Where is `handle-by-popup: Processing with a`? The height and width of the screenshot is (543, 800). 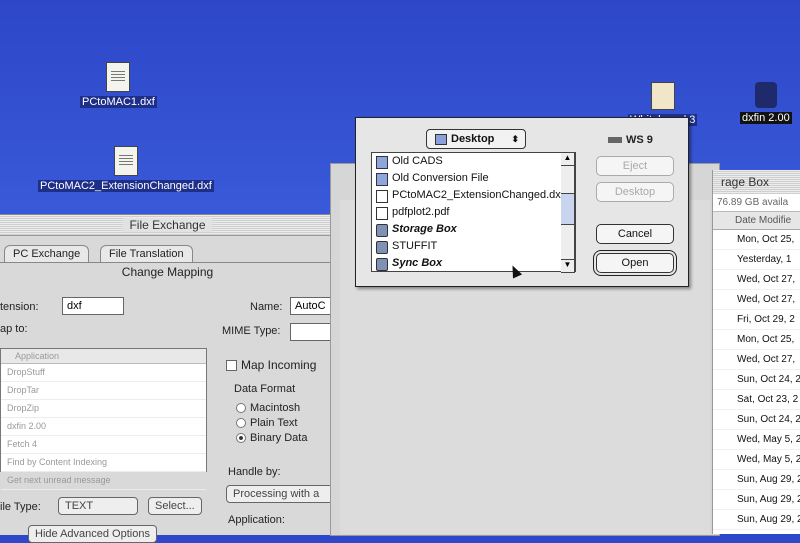
handle-by-popup: Processing with a is located at coordinates (280, 494).